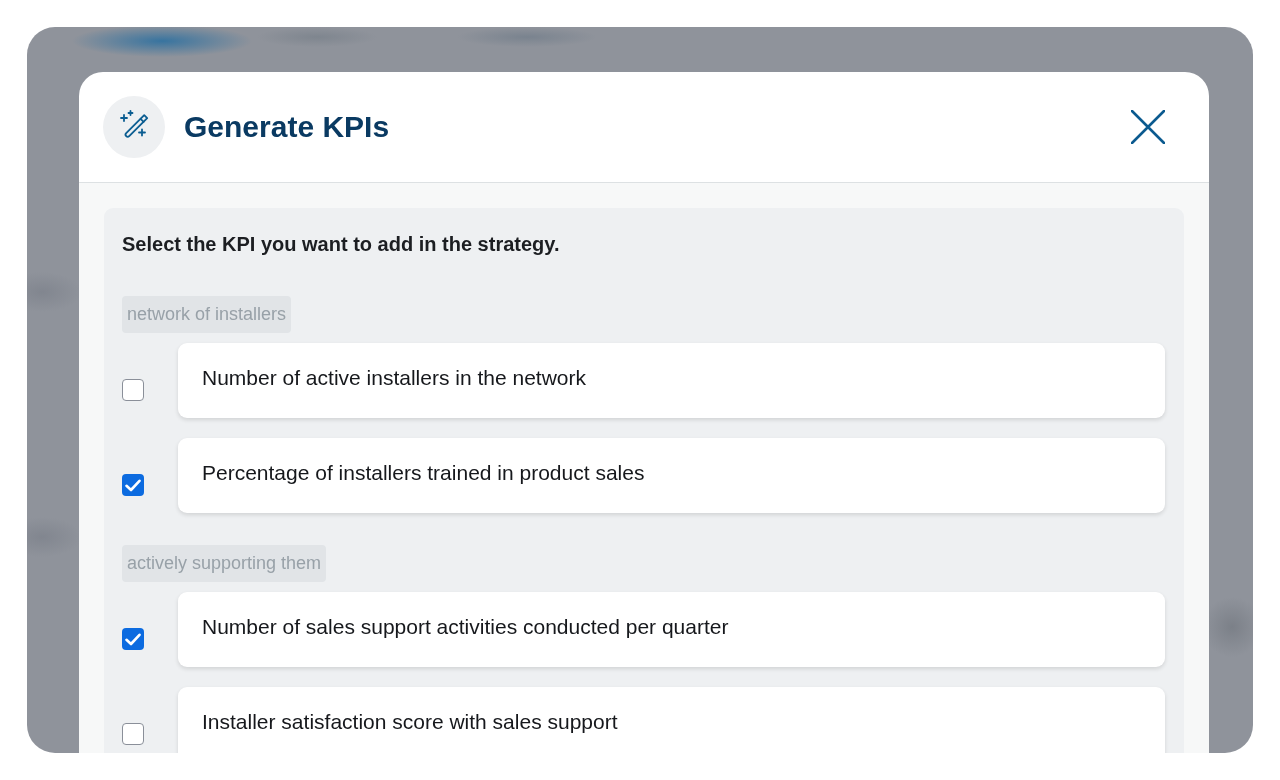 This screenshot has width=1280, height=780. I want to click on kpi-option-card: Number of sales support activities conducted per quarter, so click(671, 629).